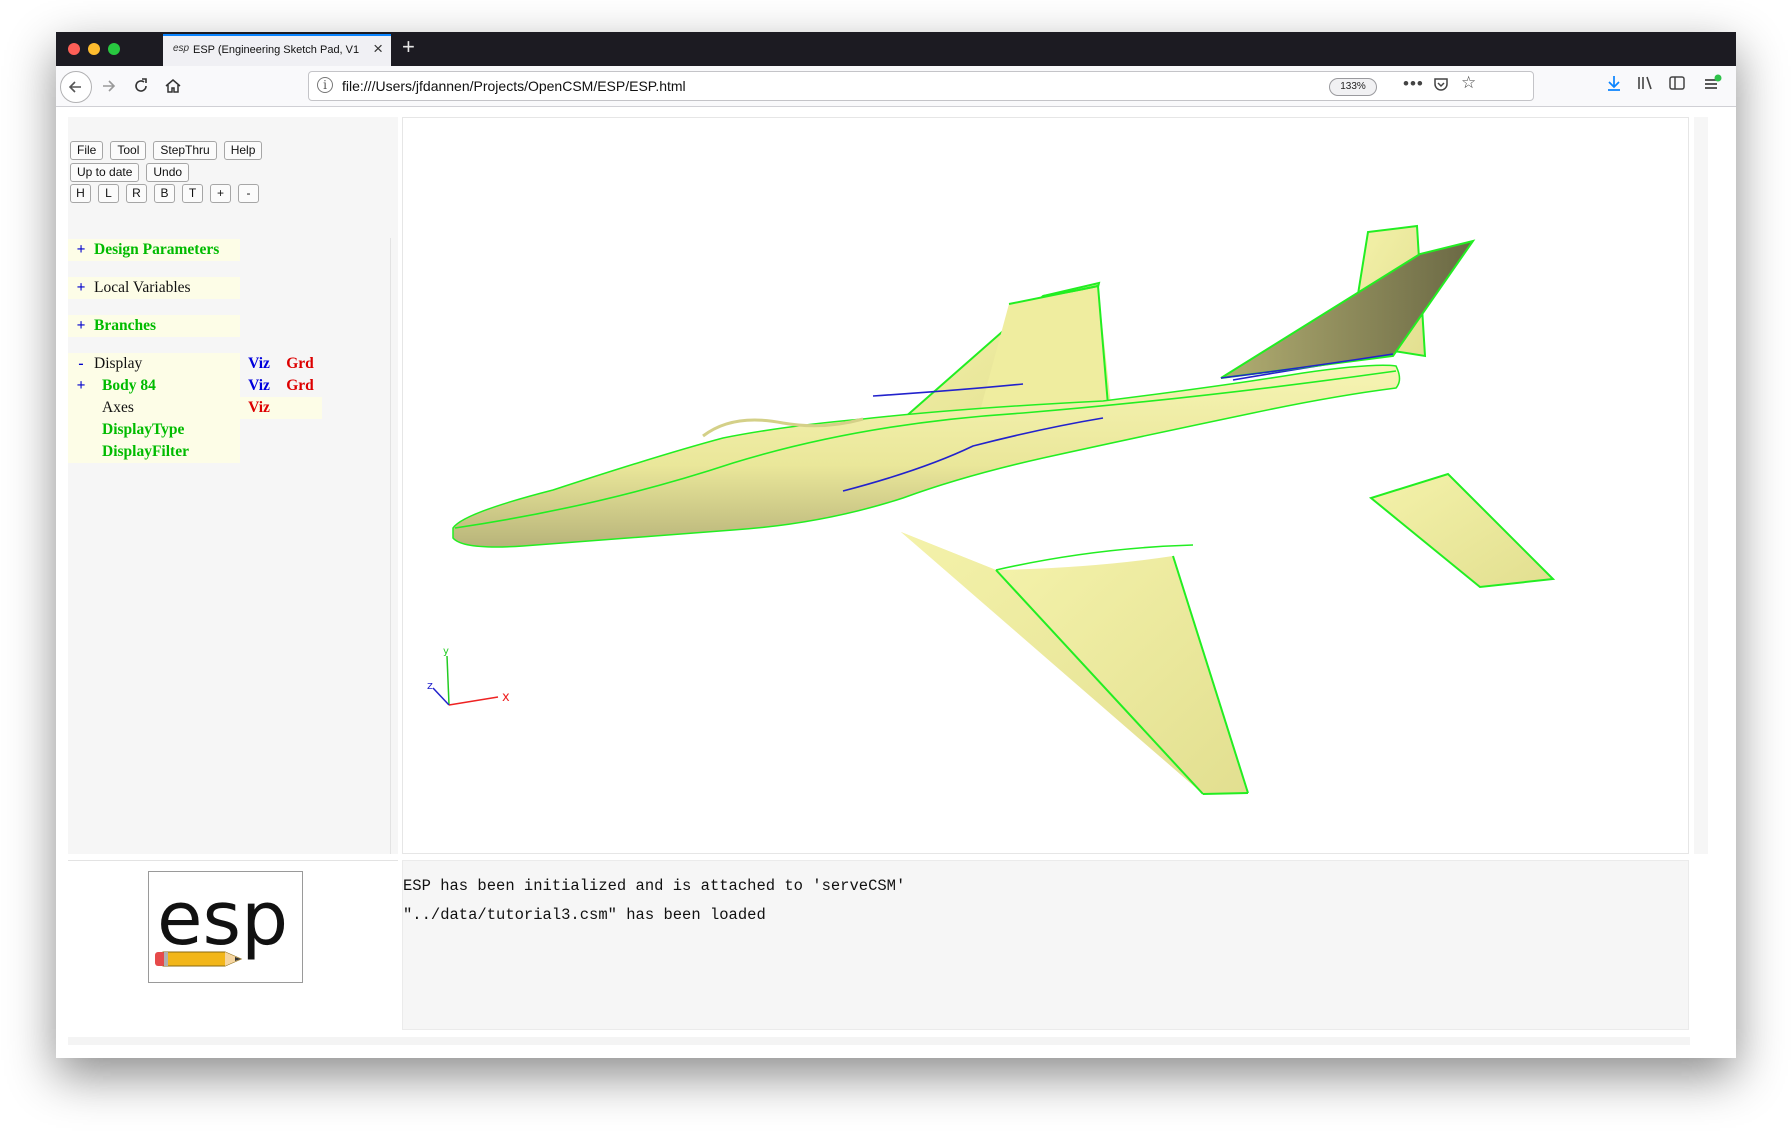 The image size is (1792, 1139). Describe the element at coordinates (1441, 86) in the screenshot. I see `pocket-icon` at that location.